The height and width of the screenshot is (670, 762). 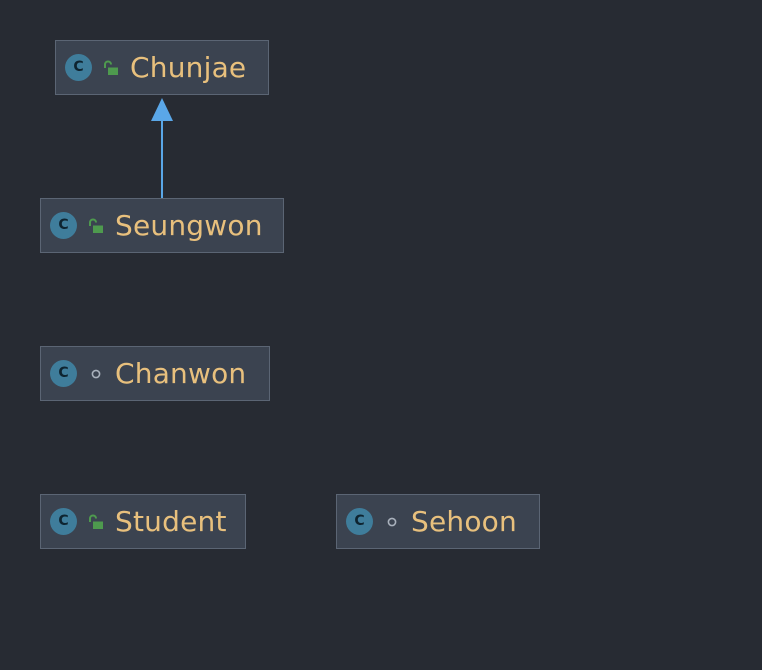 What do you see at coordinates (171, 521) in the screenshot?
I see `class-name: Student` at bounding box center [171, 521].